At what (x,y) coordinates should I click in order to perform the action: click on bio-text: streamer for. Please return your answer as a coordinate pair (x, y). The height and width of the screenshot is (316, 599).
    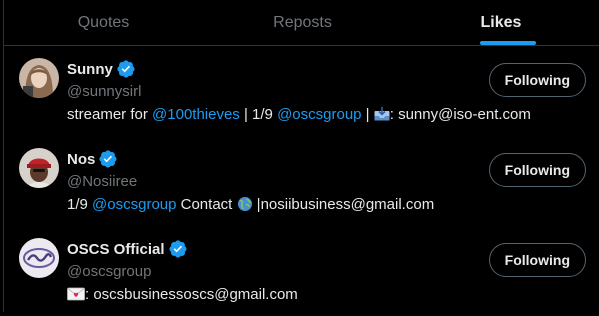
    Looking at the image, I should click on (110, 114).